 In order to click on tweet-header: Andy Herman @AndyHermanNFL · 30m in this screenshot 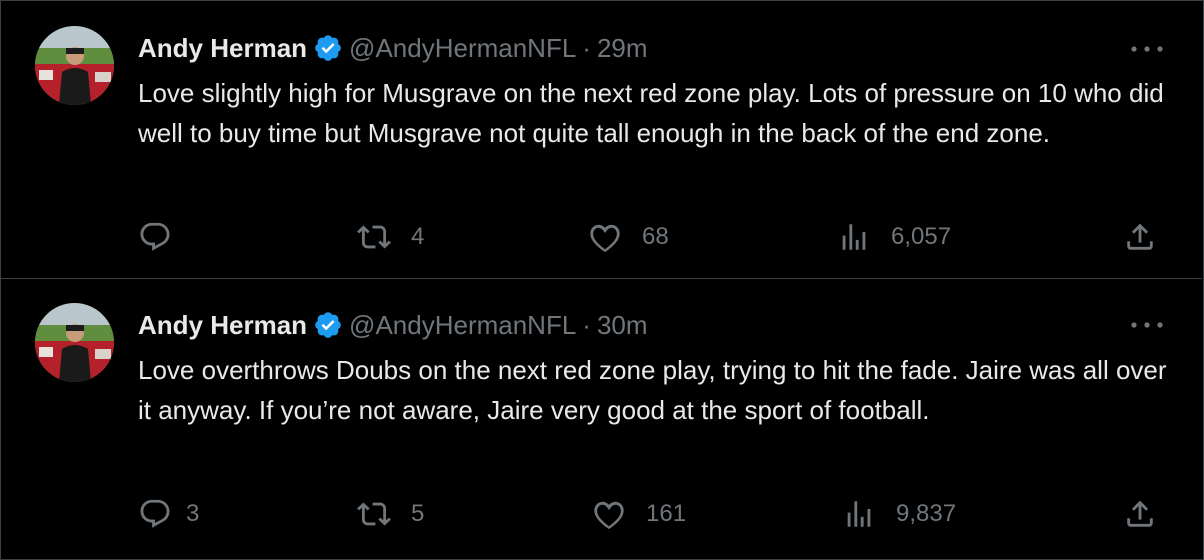, I will do `click(393, 325)`.